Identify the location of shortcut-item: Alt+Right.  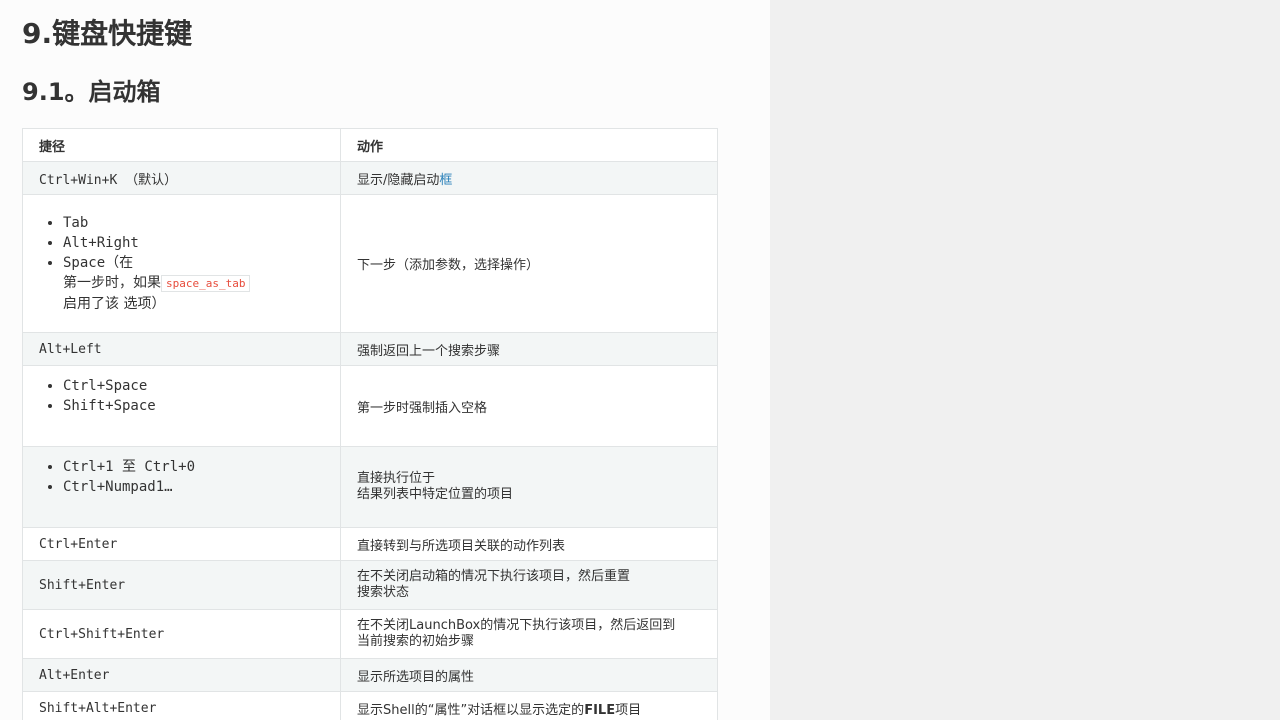
(193, 243).